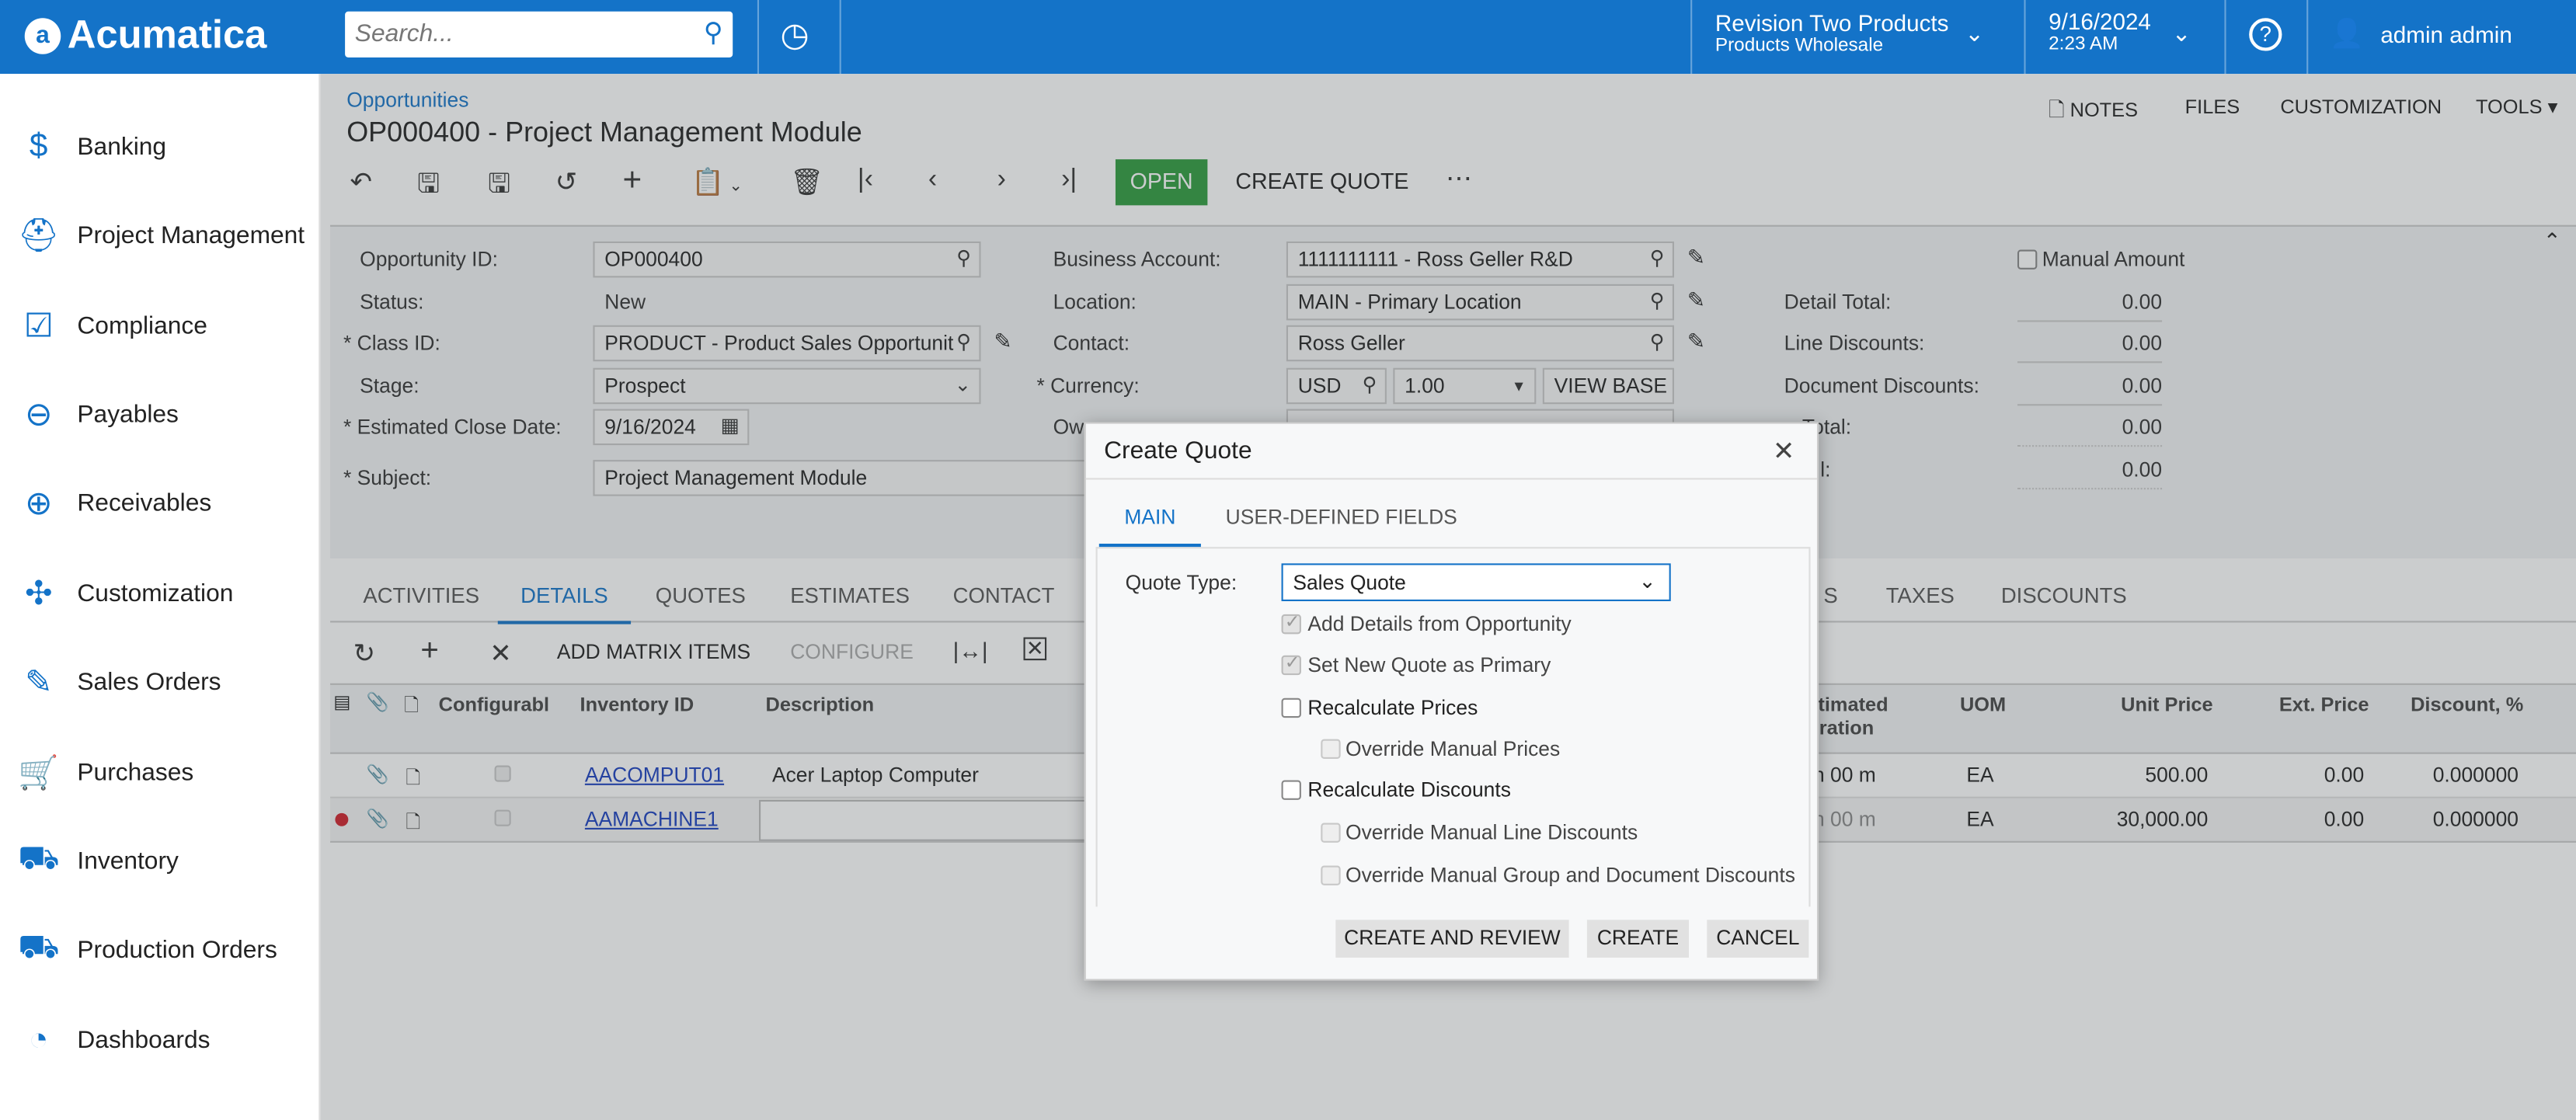  Describe the element at coordinates (2100, 21) in the screenshot. I see `business-date: 9/16/2024` at that location.